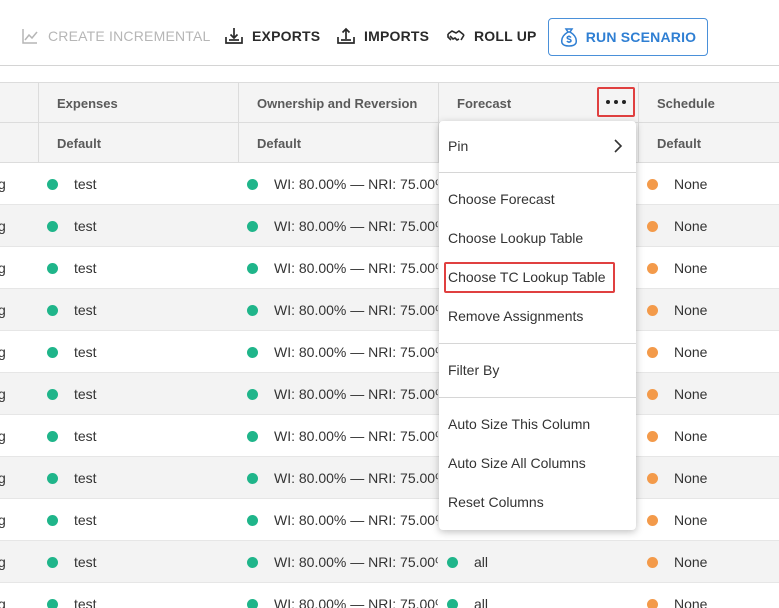 This screenshot has width=779, height=608. Describe the element at coordinates (115, 36) in the screenshot. I see `create-incremental-button: CREATE INCREMENTAL` at that location.